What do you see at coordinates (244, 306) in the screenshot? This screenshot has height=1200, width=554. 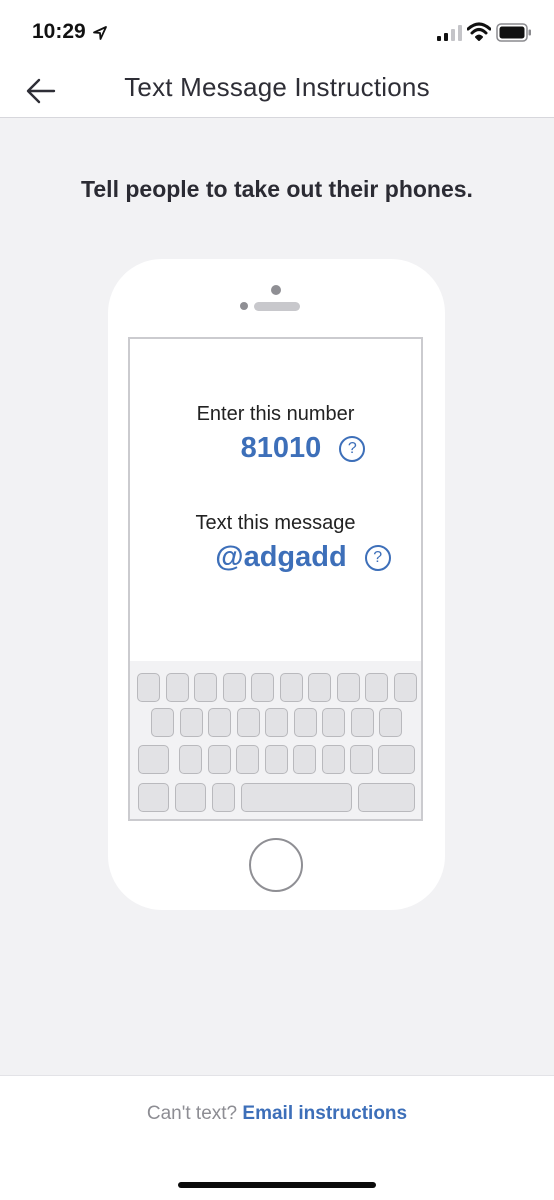 I see `phone-sensor` at bounding box center [244, 306].